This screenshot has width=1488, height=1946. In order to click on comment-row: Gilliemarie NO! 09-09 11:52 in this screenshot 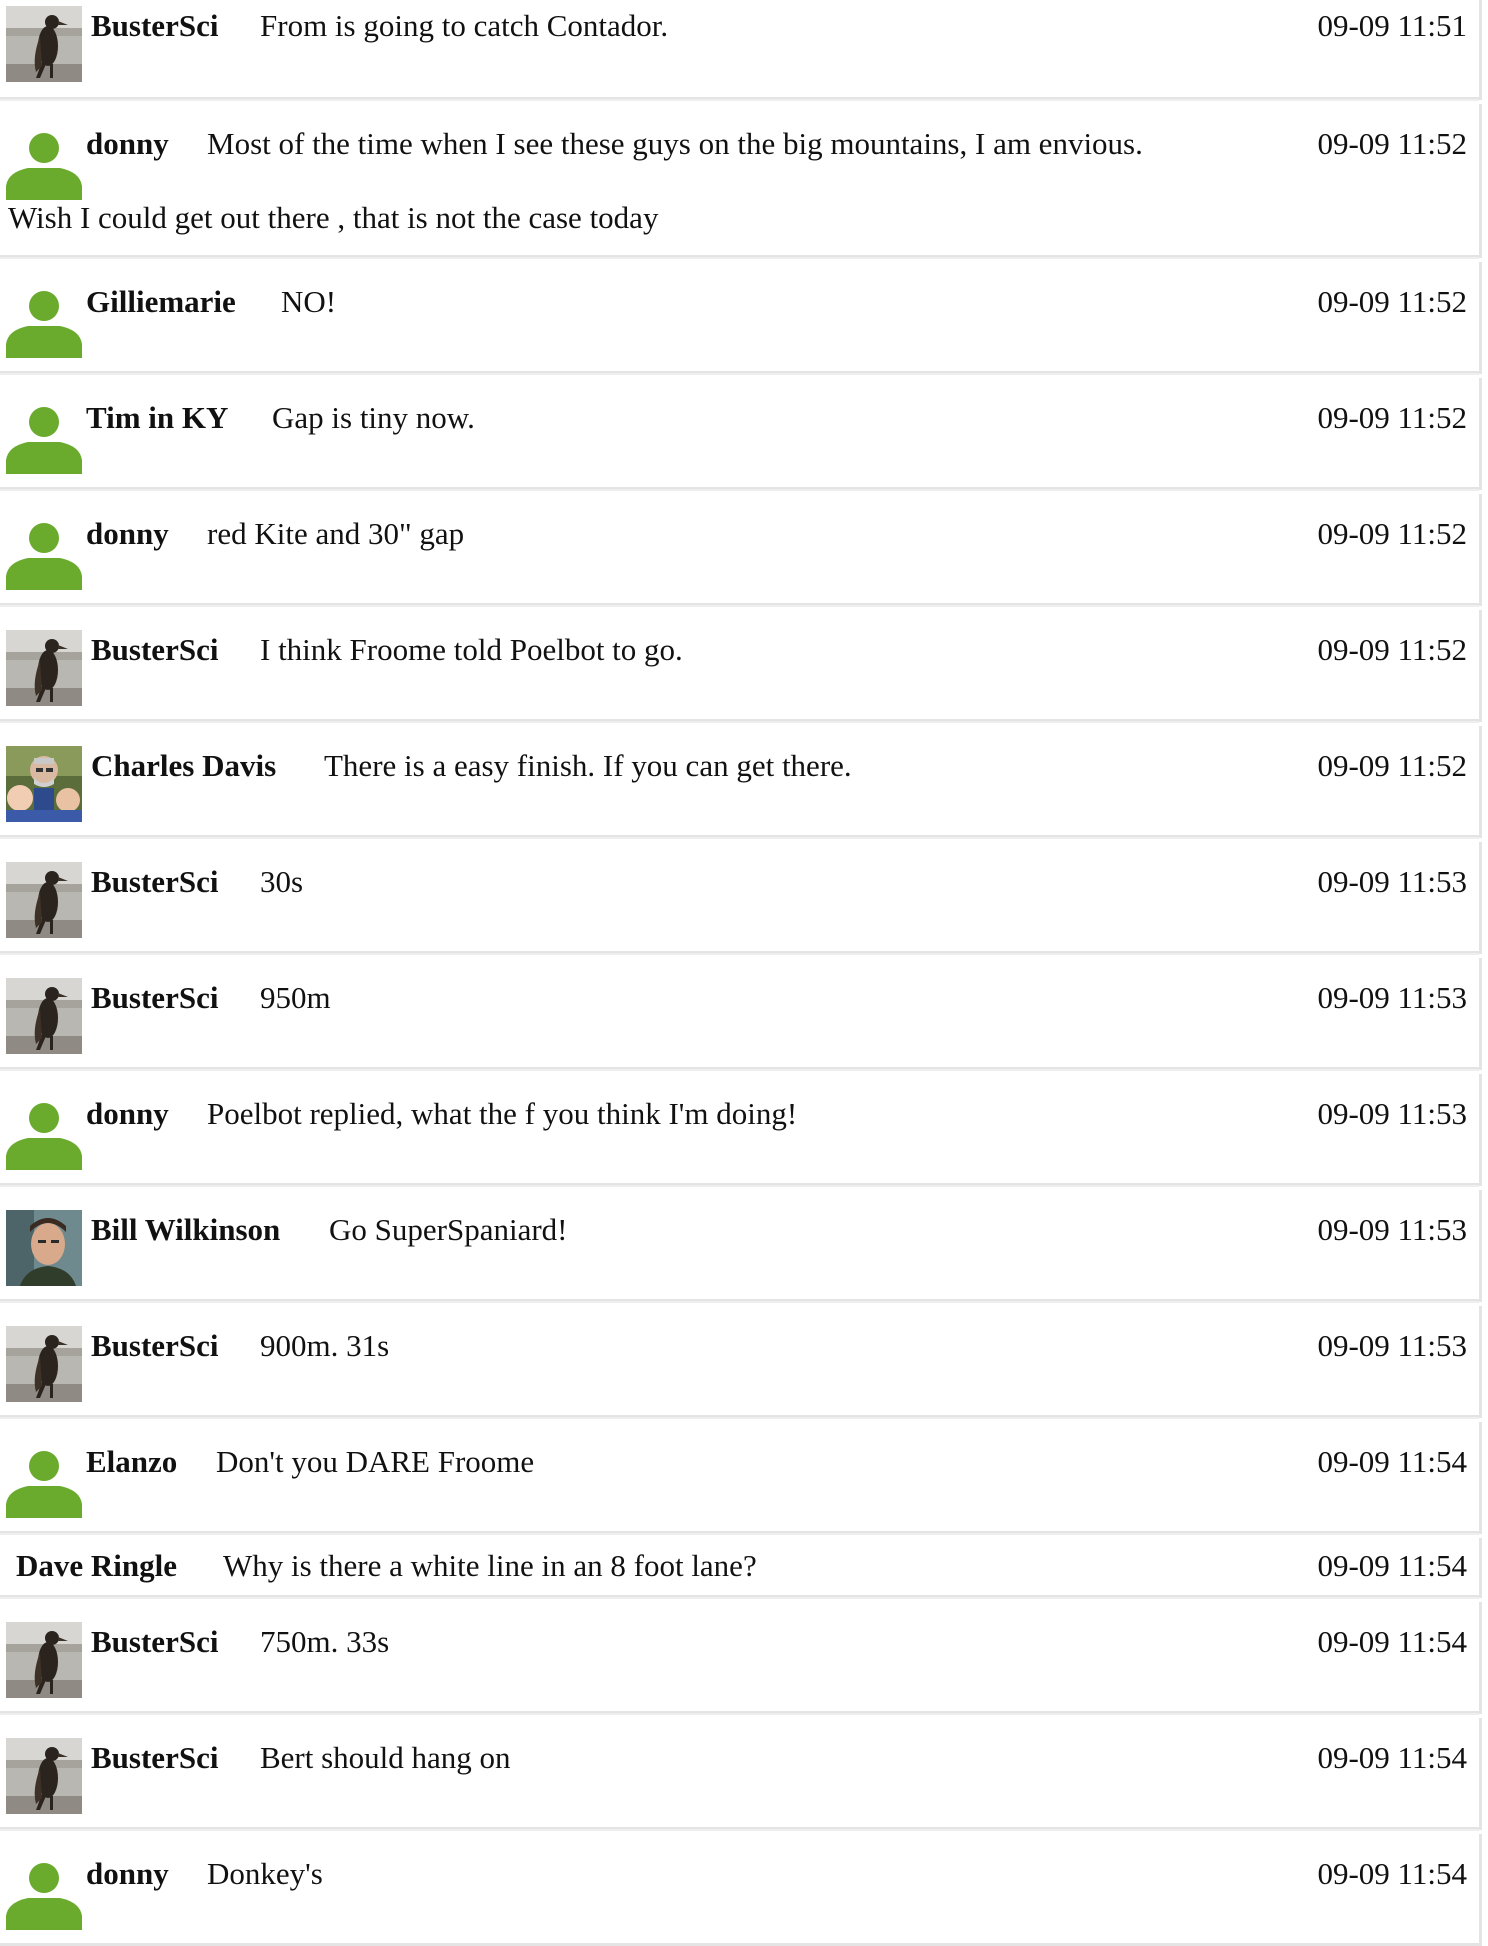, I will do `click(741, 315)`.